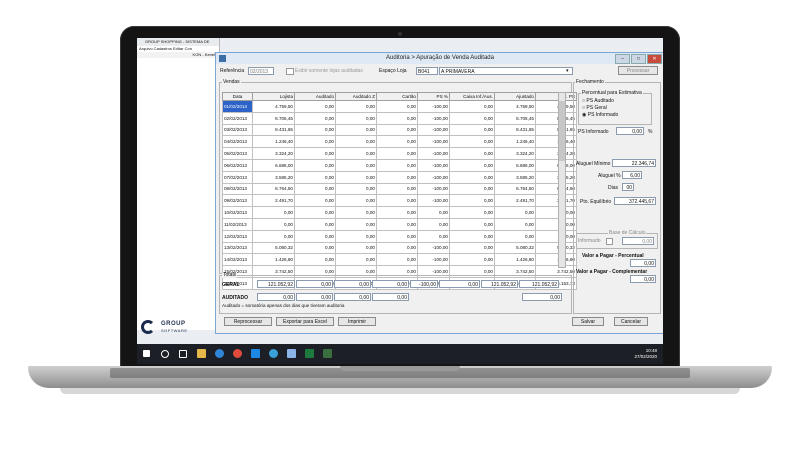 The height and width of the screenshot is (463, 800). What do you see at coordinates (201, 353) in the screenshot?
I see `file-explorer-icon` at bounding box center [201, 353].